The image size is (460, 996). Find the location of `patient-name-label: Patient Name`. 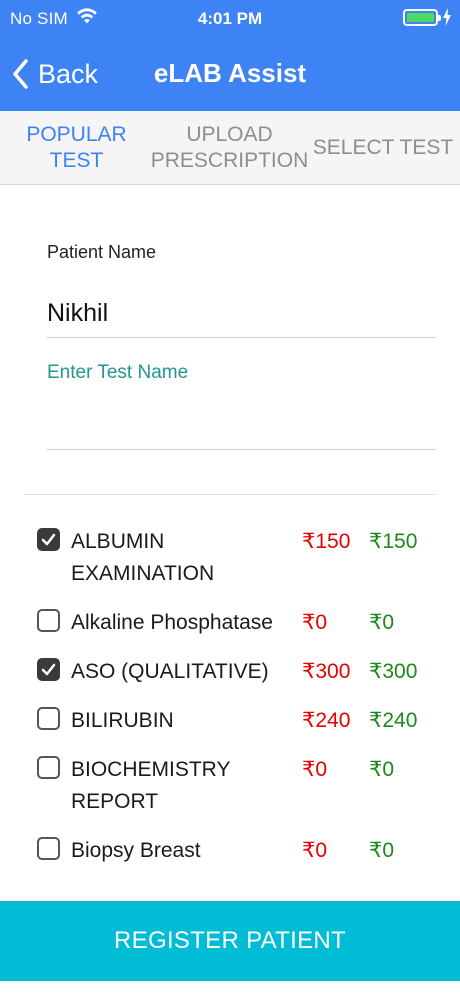

patient-name-label: Patient Name is located at coordinates (102, 252).